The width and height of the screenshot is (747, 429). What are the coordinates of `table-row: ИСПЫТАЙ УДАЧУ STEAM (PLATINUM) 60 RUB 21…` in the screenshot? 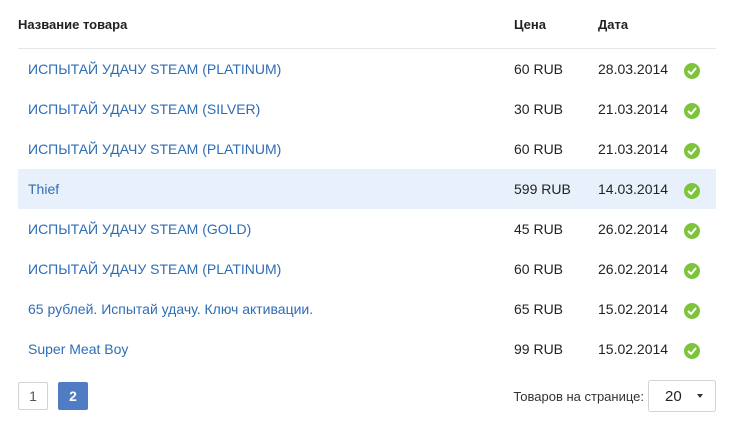 It's located at (367, 149).